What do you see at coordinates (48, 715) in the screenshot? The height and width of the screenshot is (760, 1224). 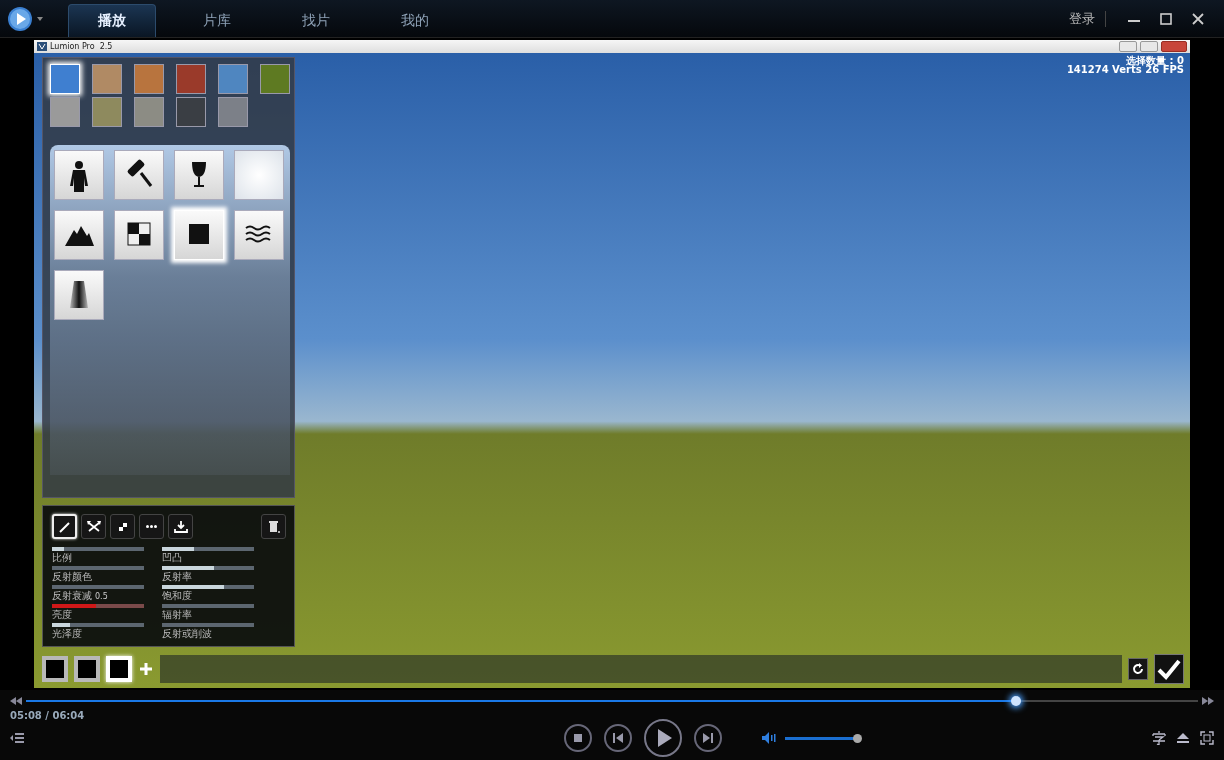 I see `playback-time: 05:08 / 06:04` at bounding box center [48, 715].